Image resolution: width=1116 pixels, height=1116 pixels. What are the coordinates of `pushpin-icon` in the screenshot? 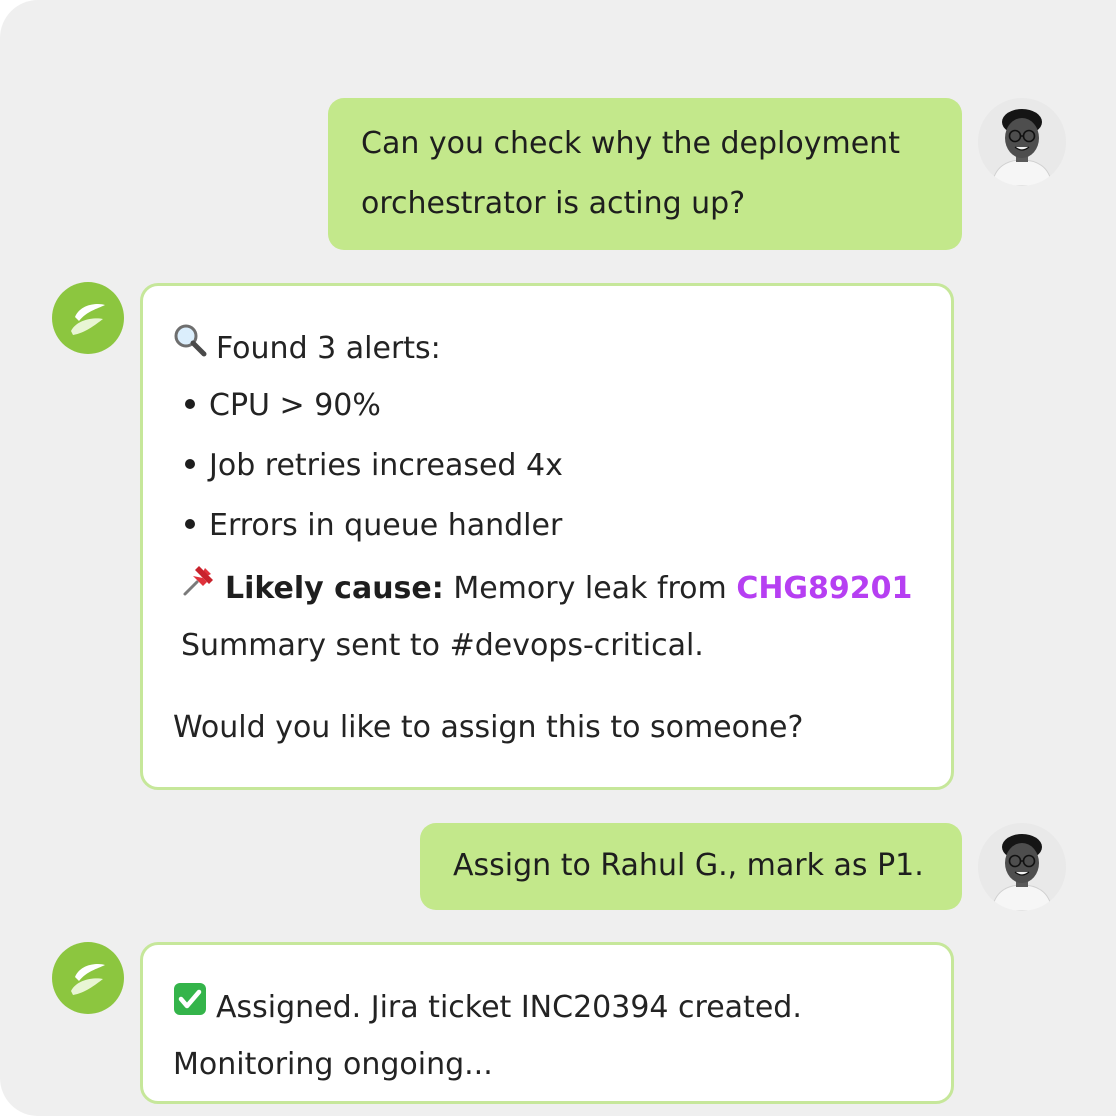 It's located at (199, 585).